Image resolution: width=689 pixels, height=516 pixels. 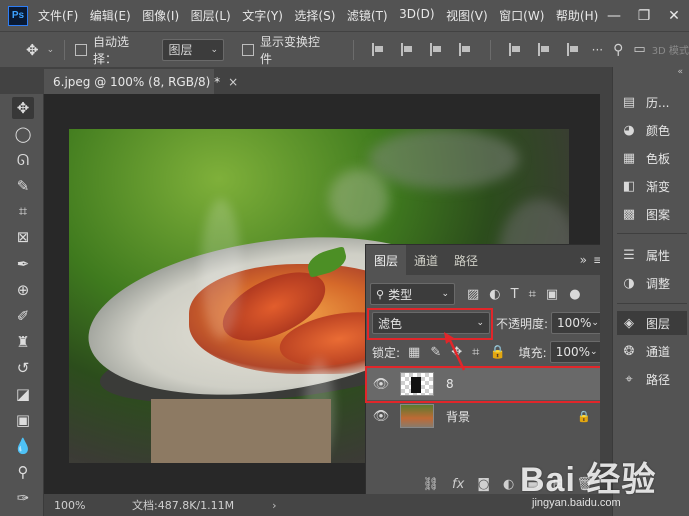 What do you see at coordinates (574, 294) in the screenshot?
I see `filter-toggle-icon: ●` at bounding box center [574, 294].